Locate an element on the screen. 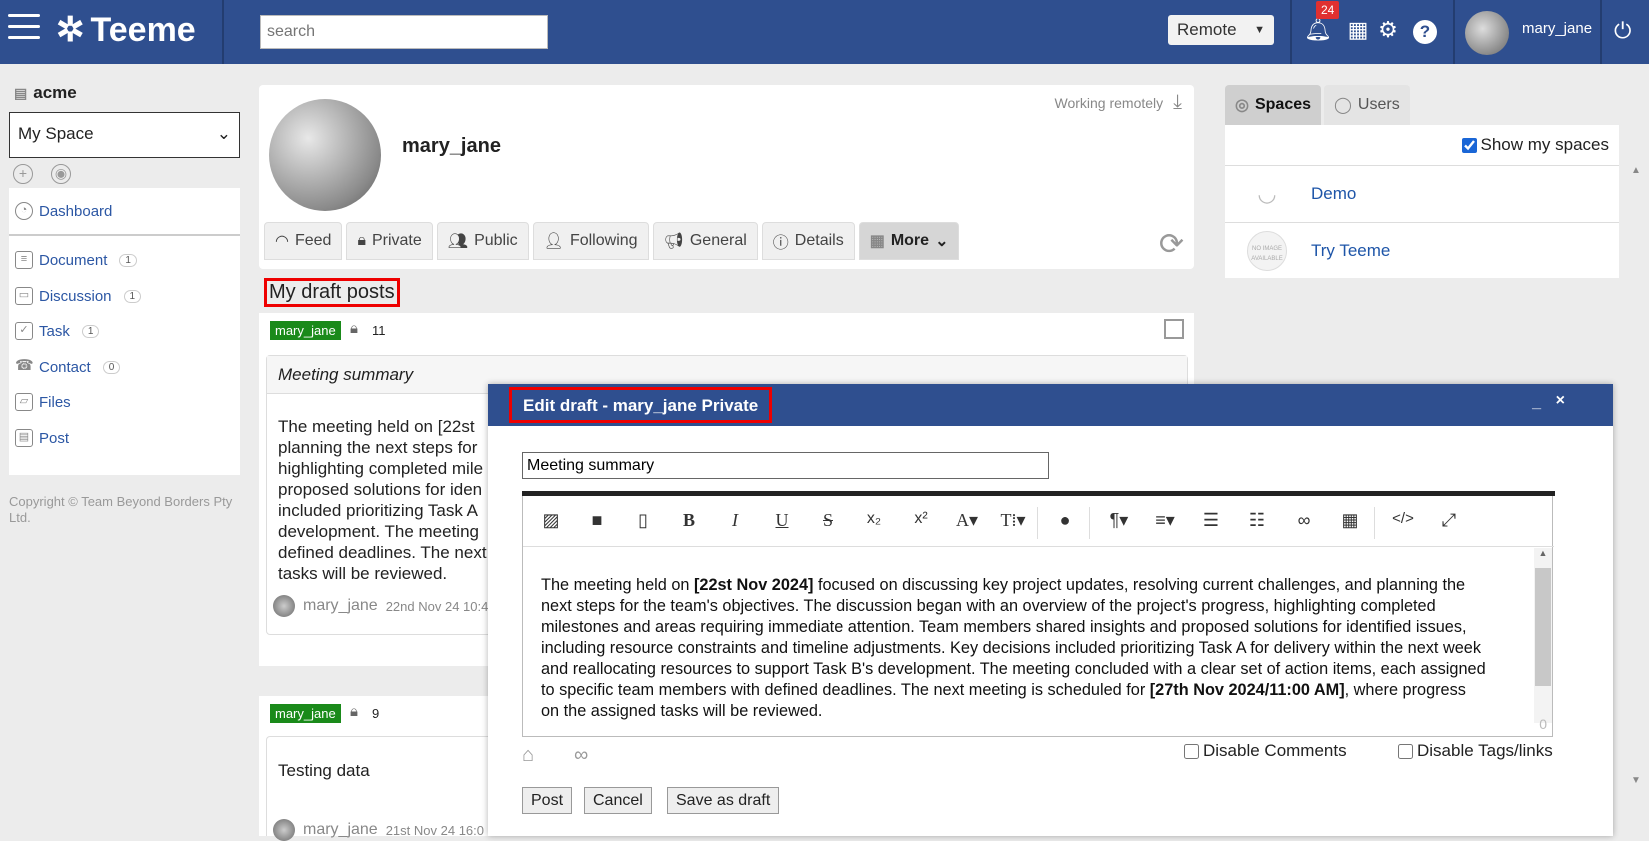 The width and height of the screenshot is (1649, 841). page-title: My draft posts is located at coordinates (332, 292).